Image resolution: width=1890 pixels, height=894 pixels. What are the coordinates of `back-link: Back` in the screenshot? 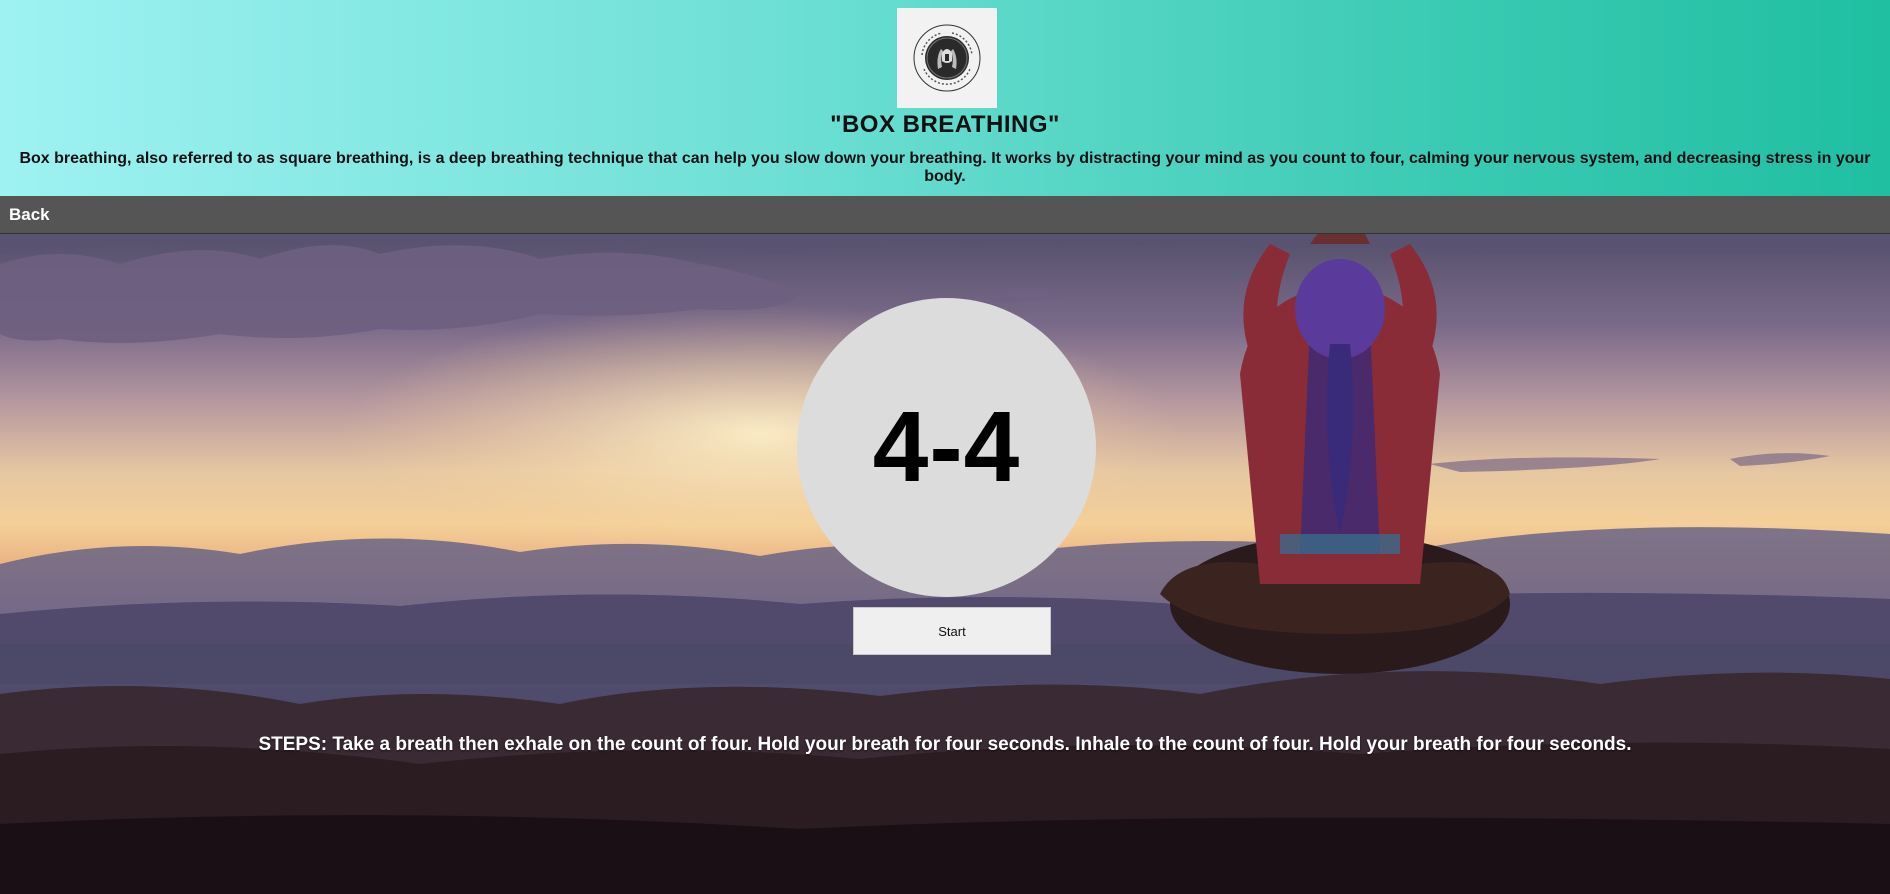 It's located at (29, 215).